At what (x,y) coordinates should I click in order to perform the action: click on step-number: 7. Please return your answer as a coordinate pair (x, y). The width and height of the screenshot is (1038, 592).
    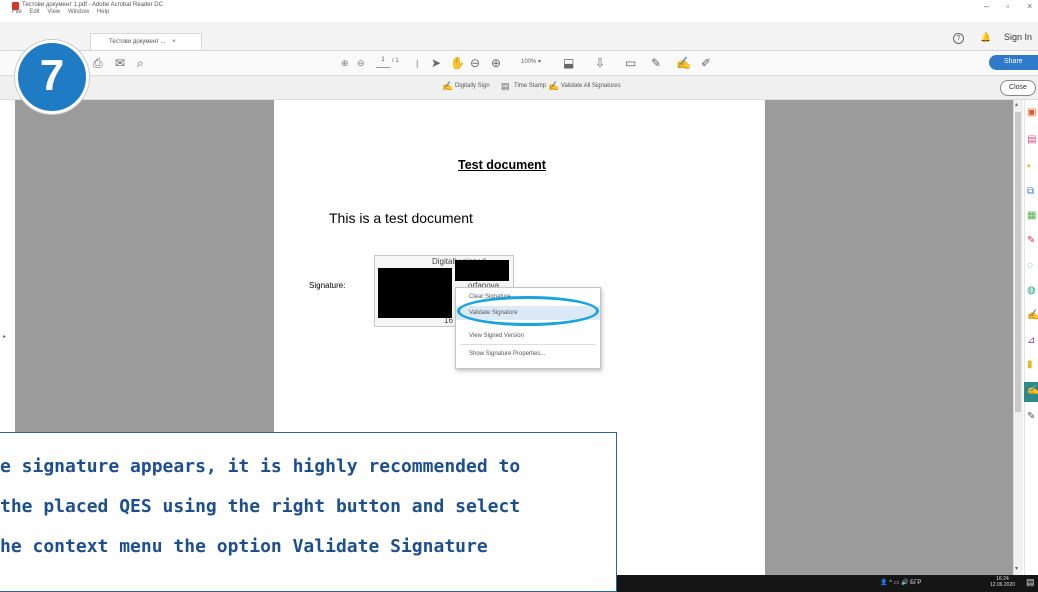
    Looking at the image, I should click on (52, 75).